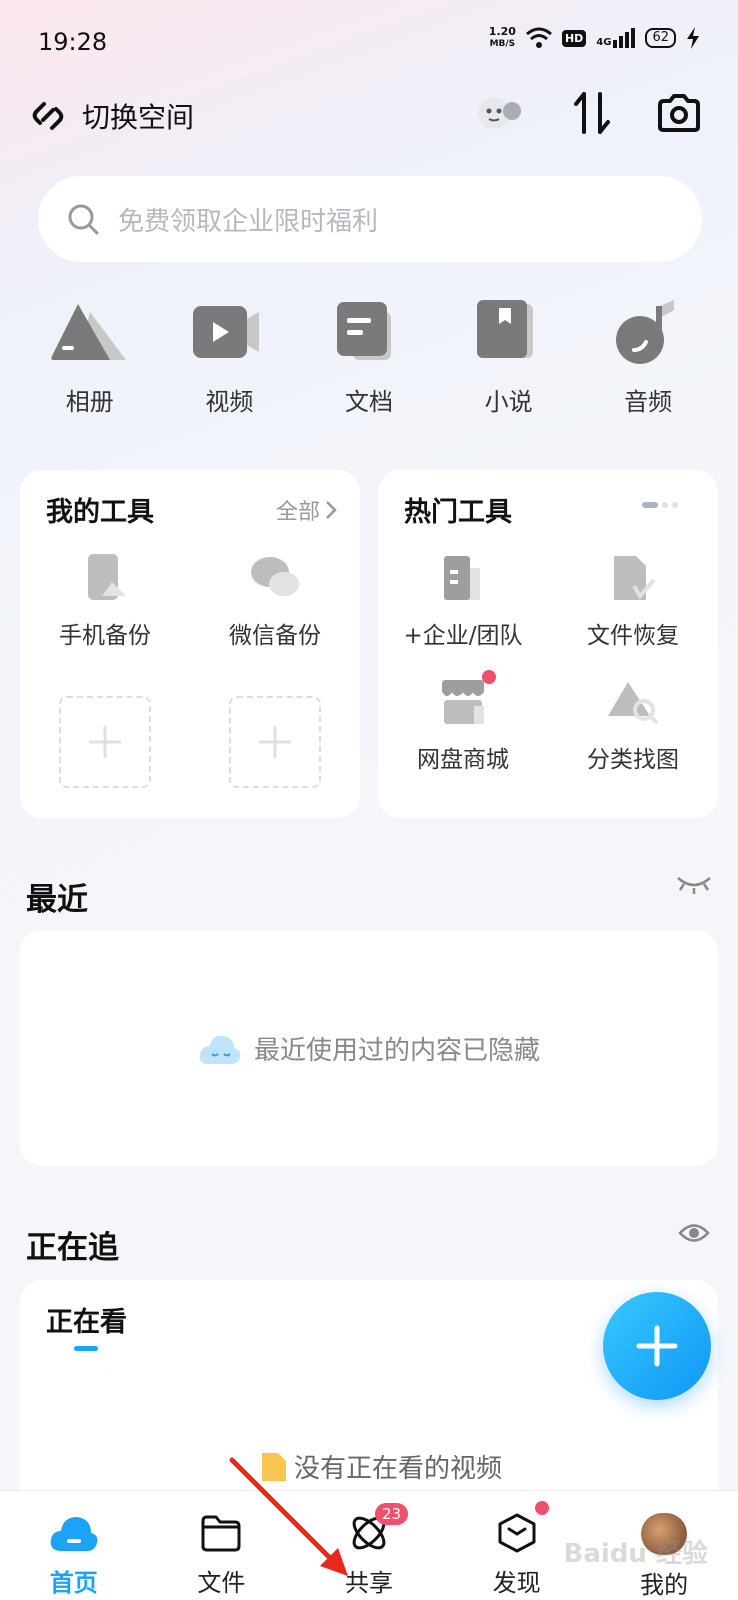 This screenshot has width=738, height=1600. What do you see at coordinates (229, 402) in the screenshot?
I see `category-label: 视频` at bounding box center [229, 402].